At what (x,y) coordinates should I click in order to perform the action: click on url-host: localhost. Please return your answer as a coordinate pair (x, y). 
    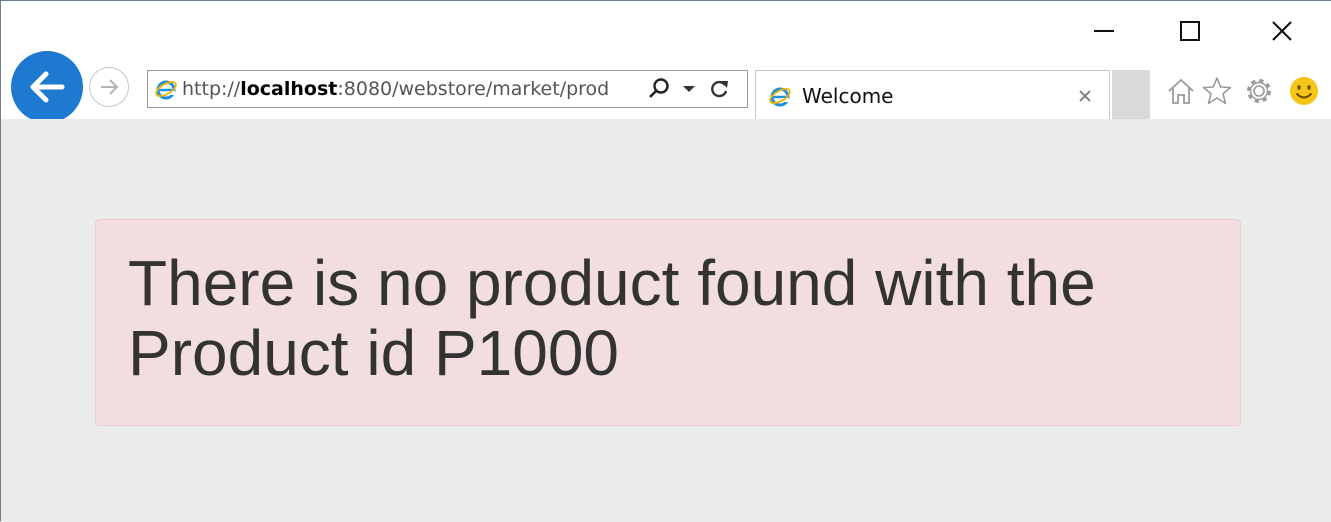
    Looking at the image, I should click on (289, 89).